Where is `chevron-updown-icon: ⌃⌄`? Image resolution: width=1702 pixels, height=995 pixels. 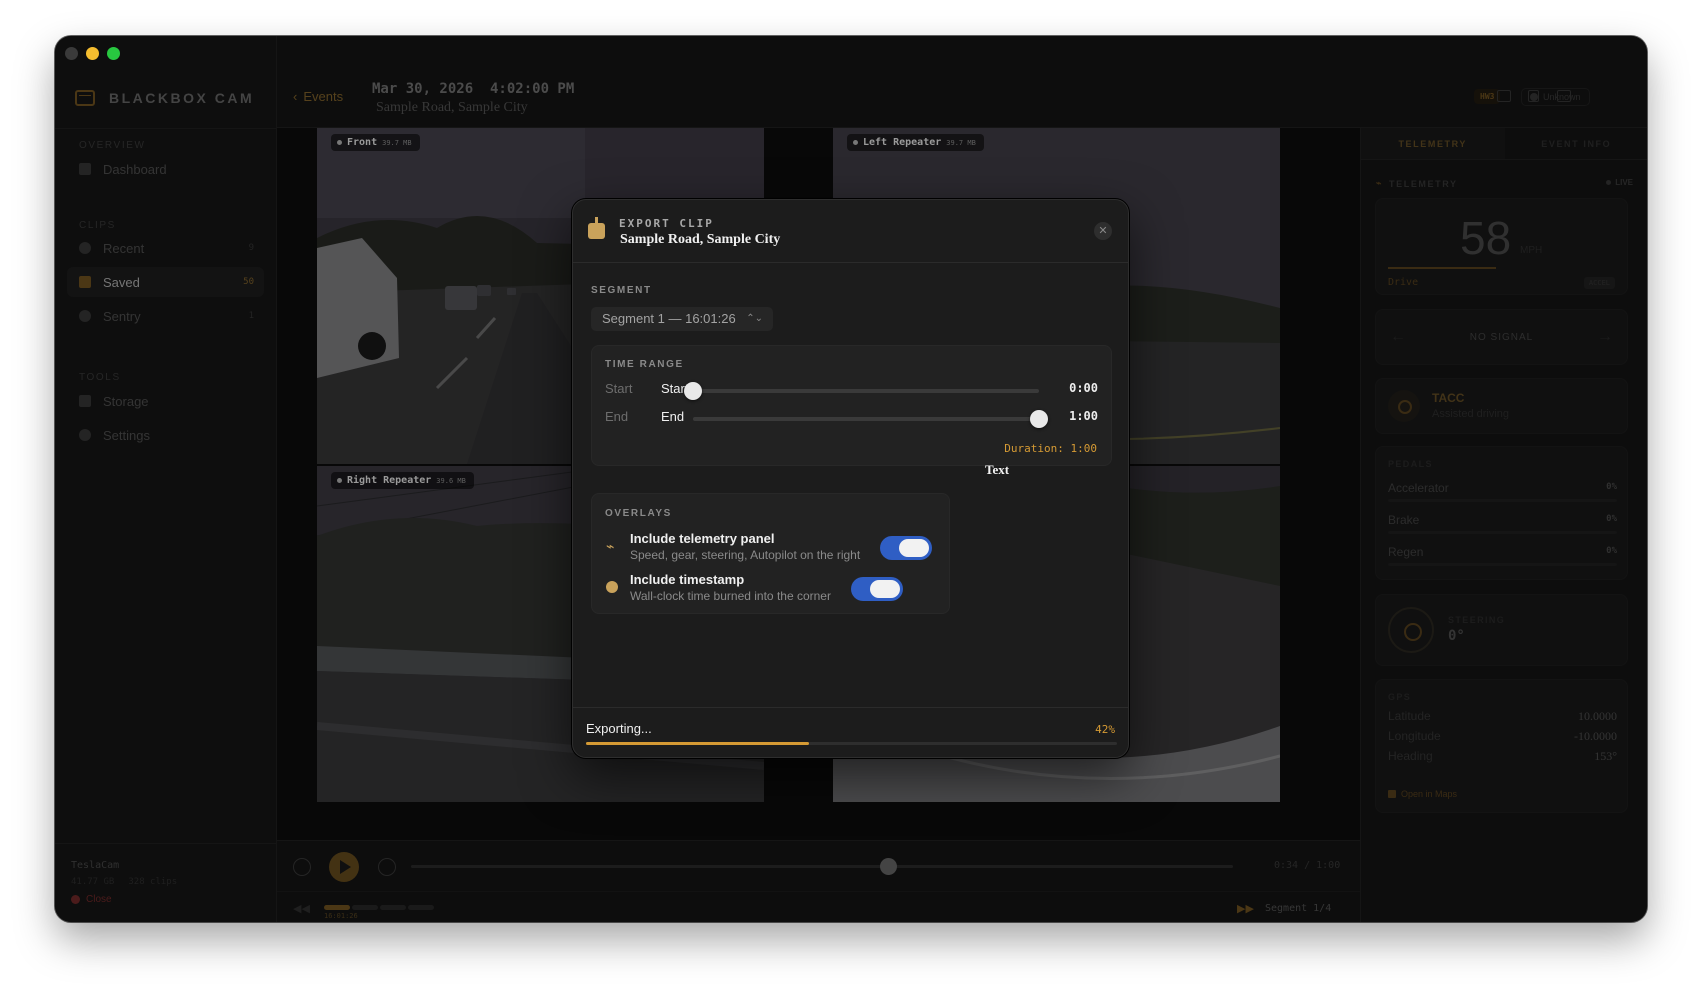 chevron-updown-icon: ⌃⌄ is located at coordinates (754, 318).